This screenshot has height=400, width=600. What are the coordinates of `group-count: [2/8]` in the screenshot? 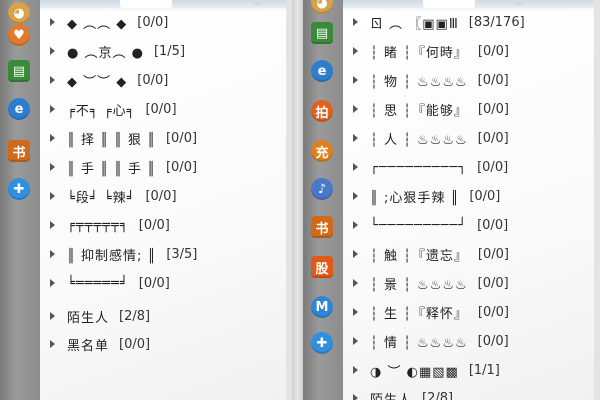 It's located at (135, 316).